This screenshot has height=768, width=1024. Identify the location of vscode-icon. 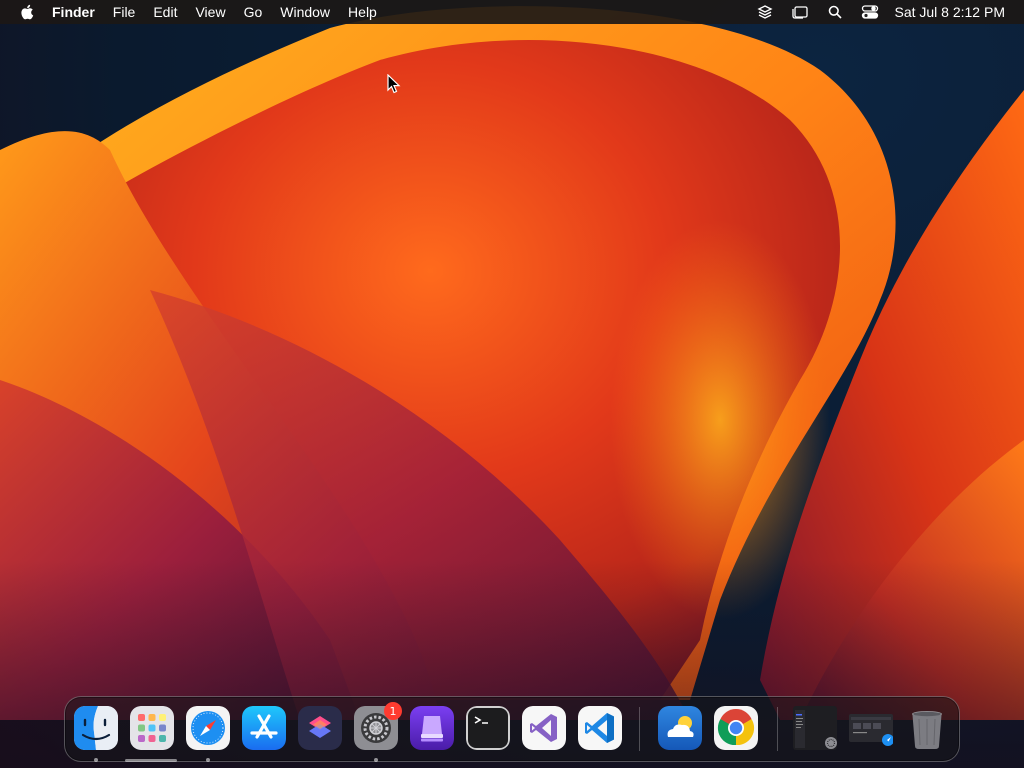
(600, 728).